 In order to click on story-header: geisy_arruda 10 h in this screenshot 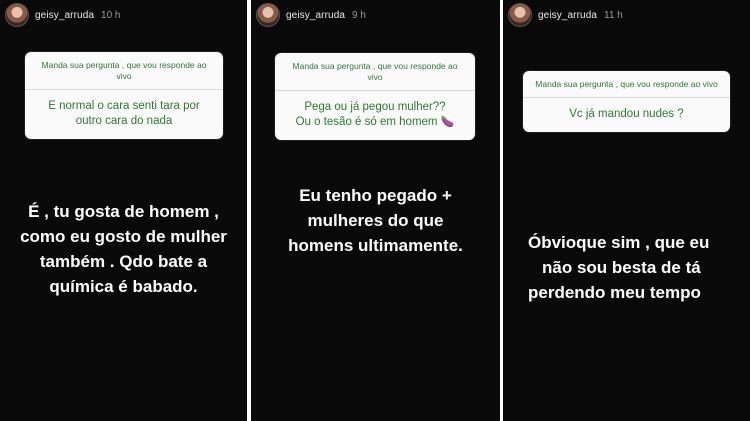, I will do `click(123, 15)`.